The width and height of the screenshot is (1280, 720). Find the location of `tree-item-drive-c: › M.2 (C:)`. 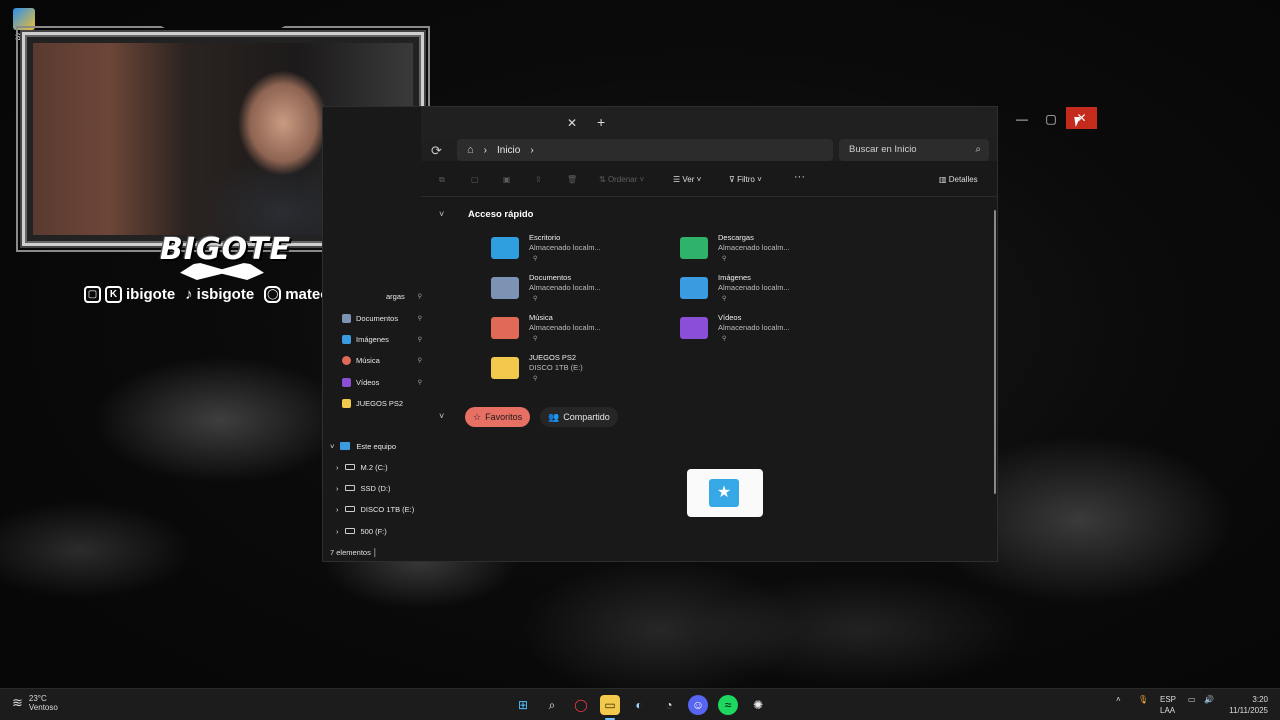

tree-item-drive-c: › M.2 (C:) is located at coordinates (362, 467).